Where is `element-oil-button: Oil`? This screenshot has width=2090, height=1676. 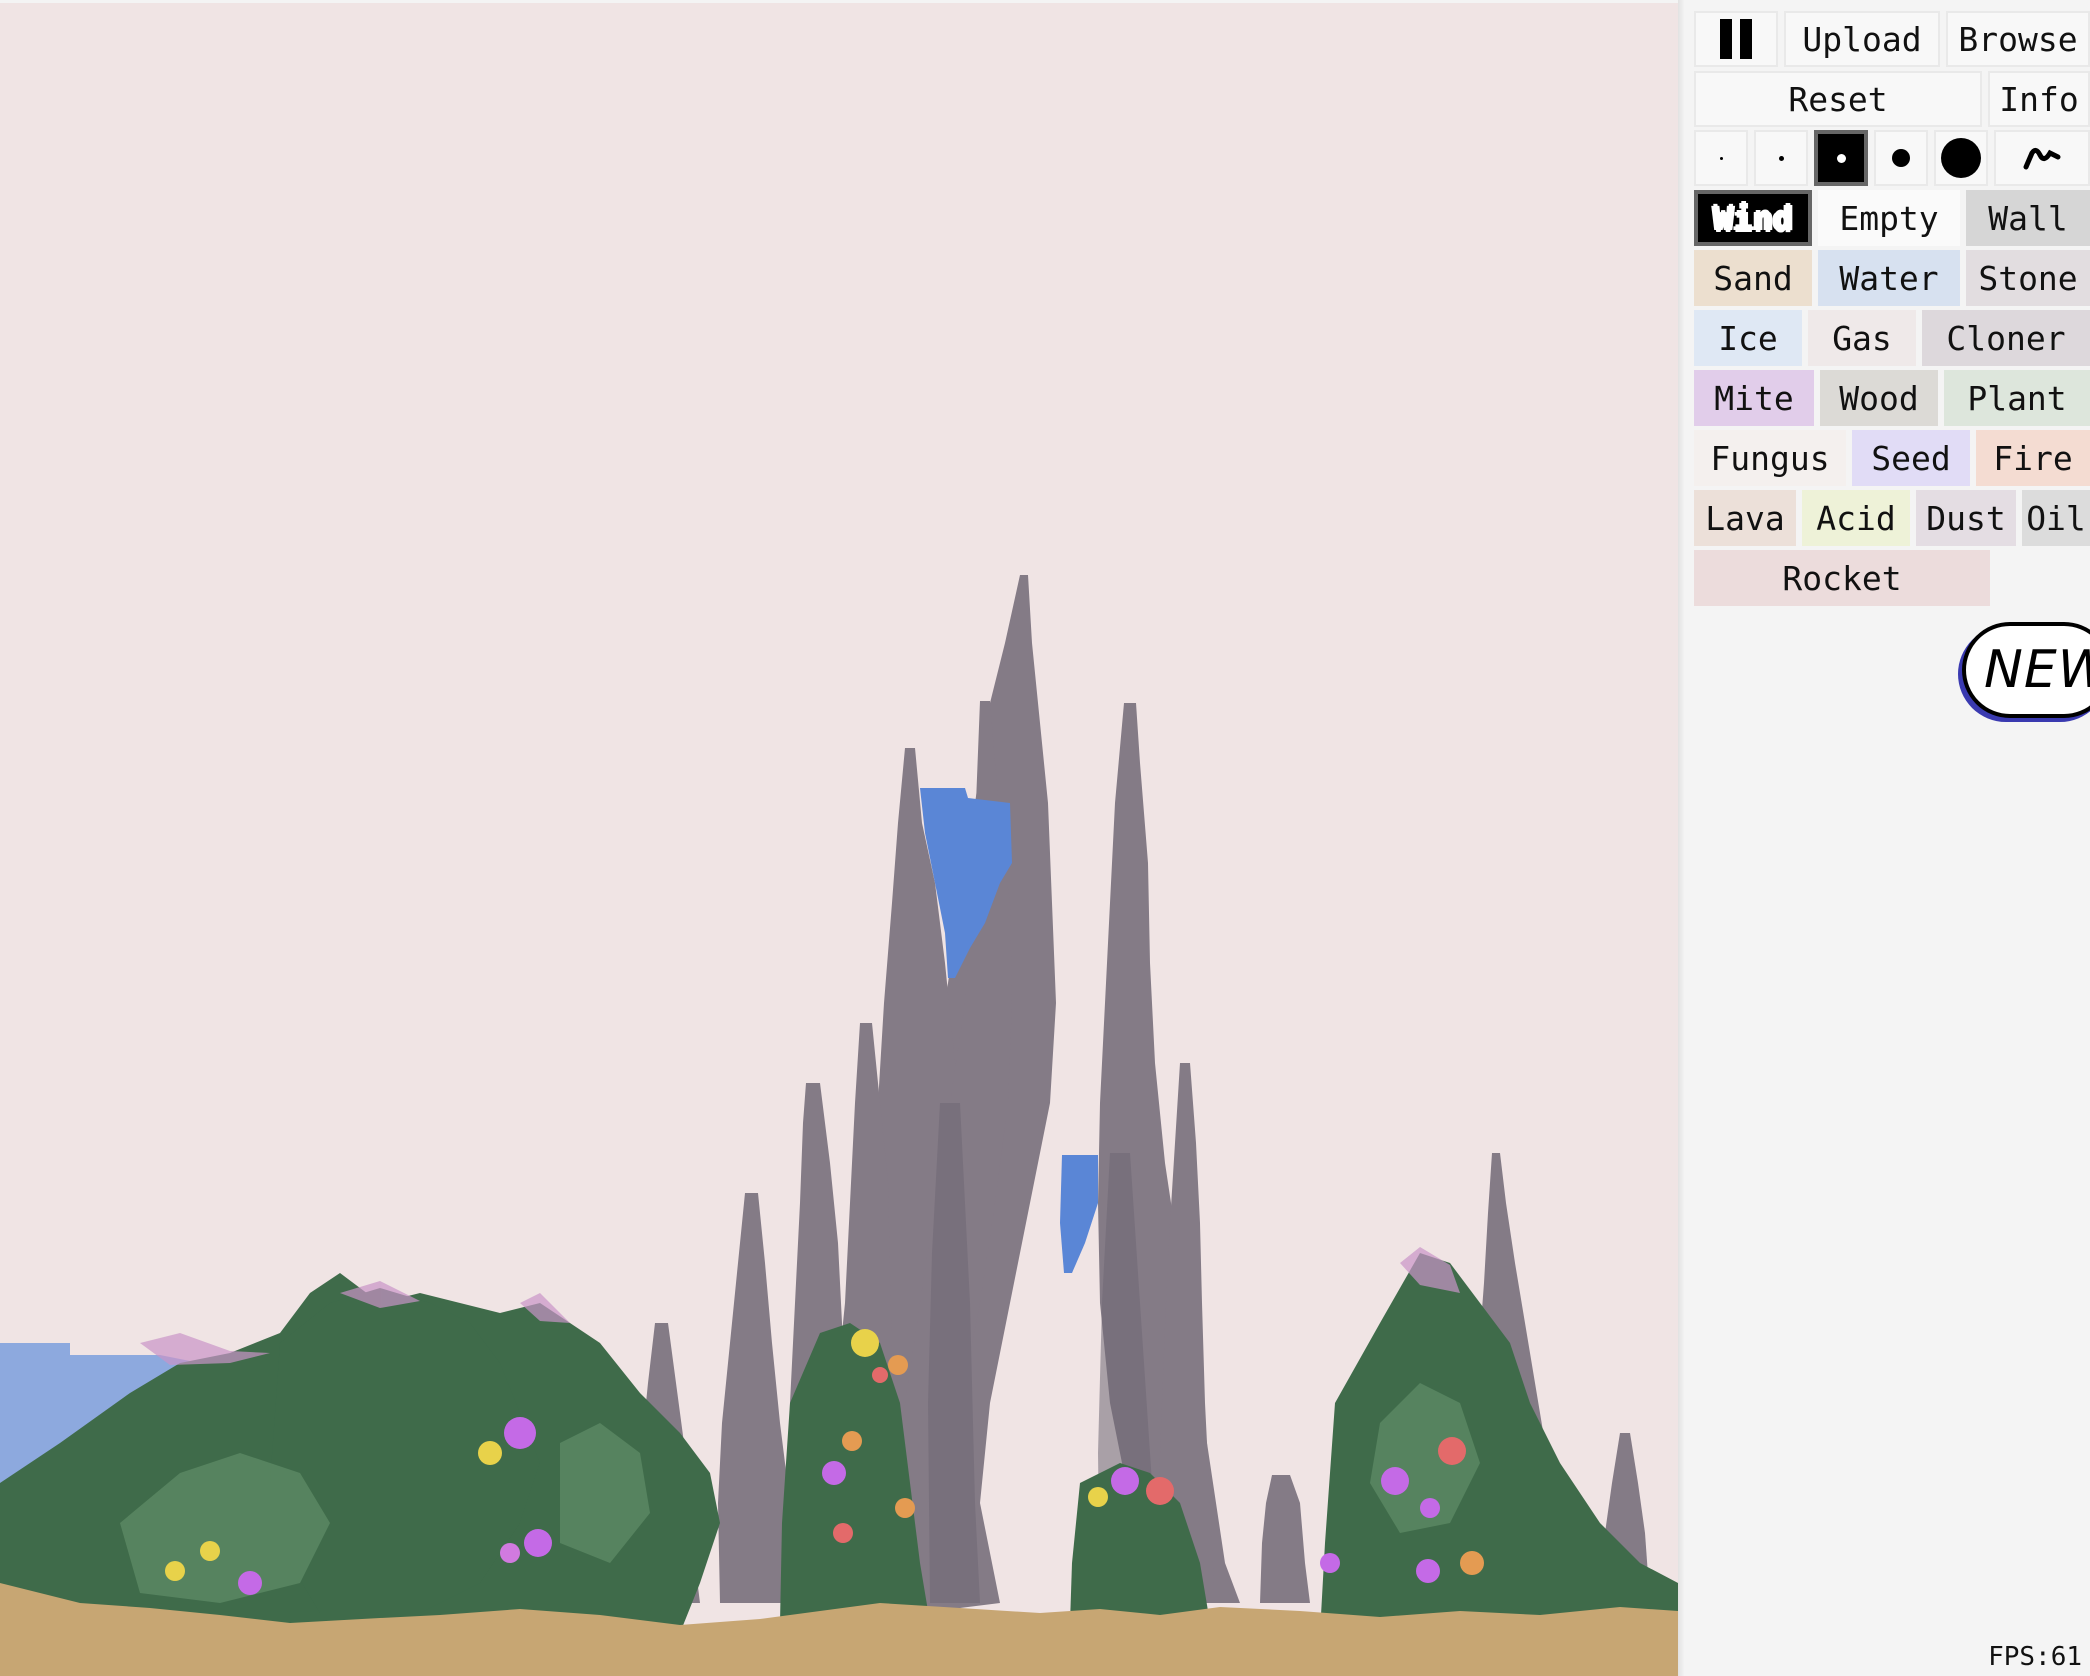
element-oil-button: Oil is located at coordinates (2056, 518).